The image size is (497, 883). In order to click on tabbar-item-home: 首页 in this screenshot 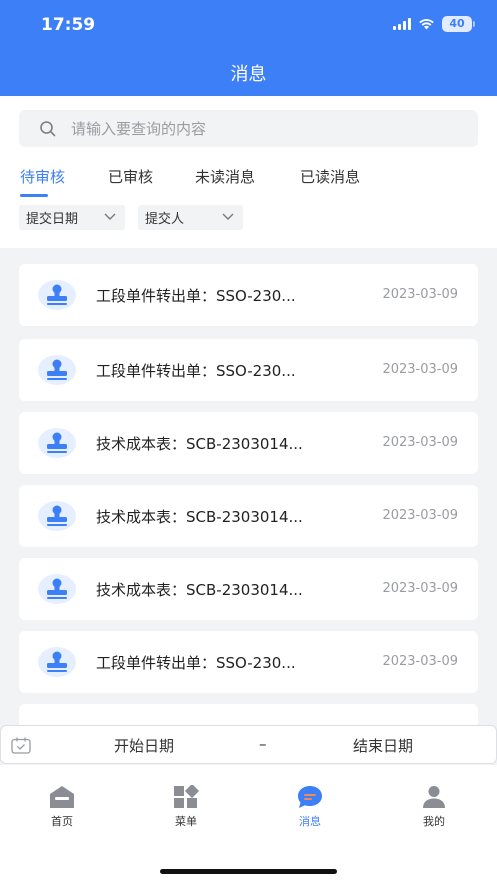, I will do `click(62, 807)`.